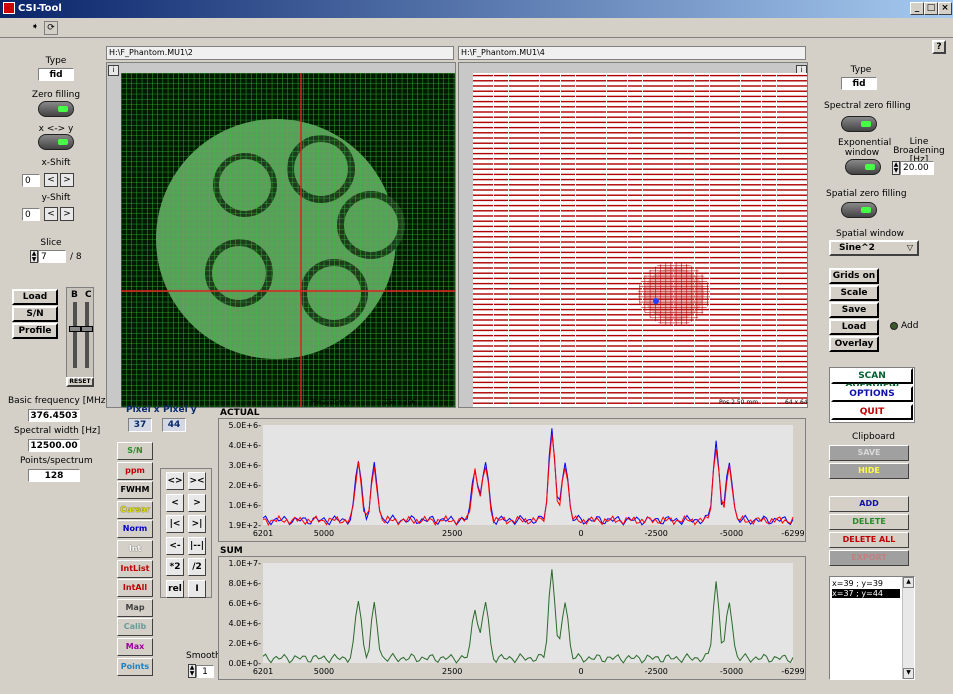 The width and height of the screenshot is (953, 694). What do you see at coordinates (939, 47) in the screenshot?
I see `help-button: ?` at bounding box center [939, 47].